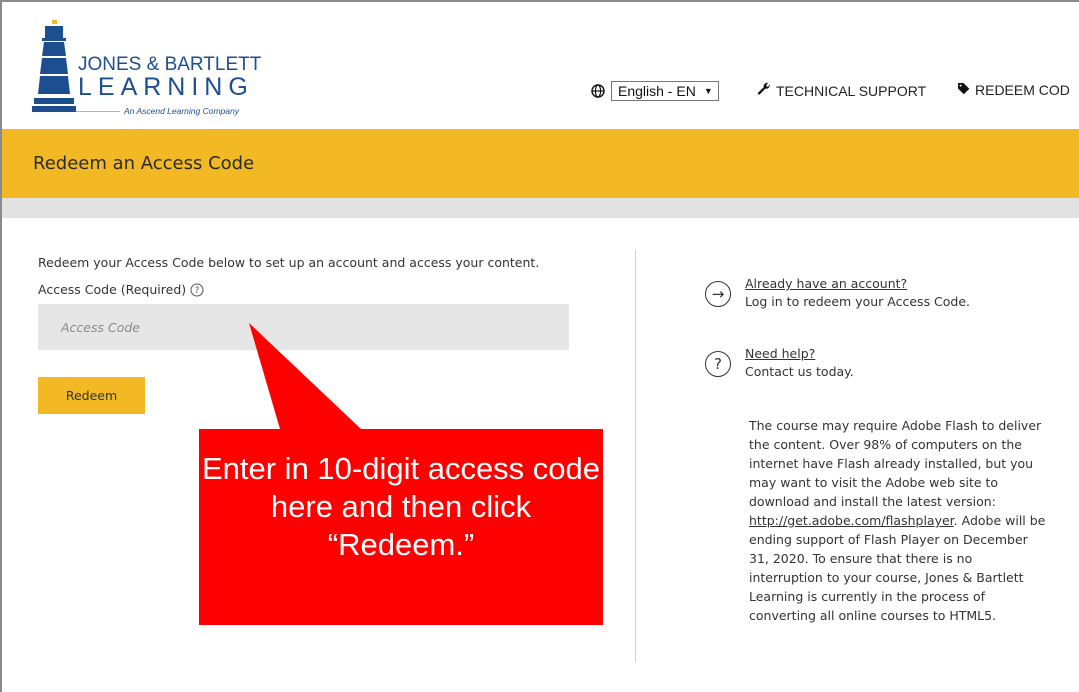 Image resolution: width=1079 pixels, height=692 pixels. I want to click on nav-redeem-code: REDEEM COD, so click(1013, 90).